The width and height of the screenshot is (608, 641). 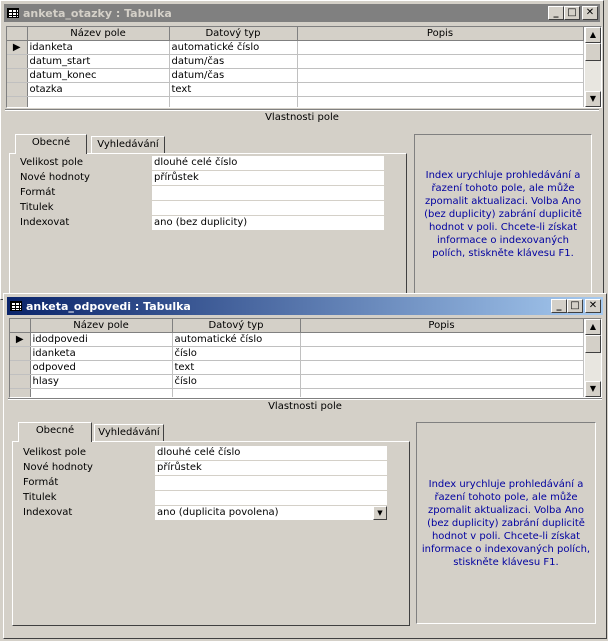 What do you see at coordinates (268, 223) in the screenshot?
I see `property-value-indexed: ano (bez duplicity)` at bounding box center [268, 223].